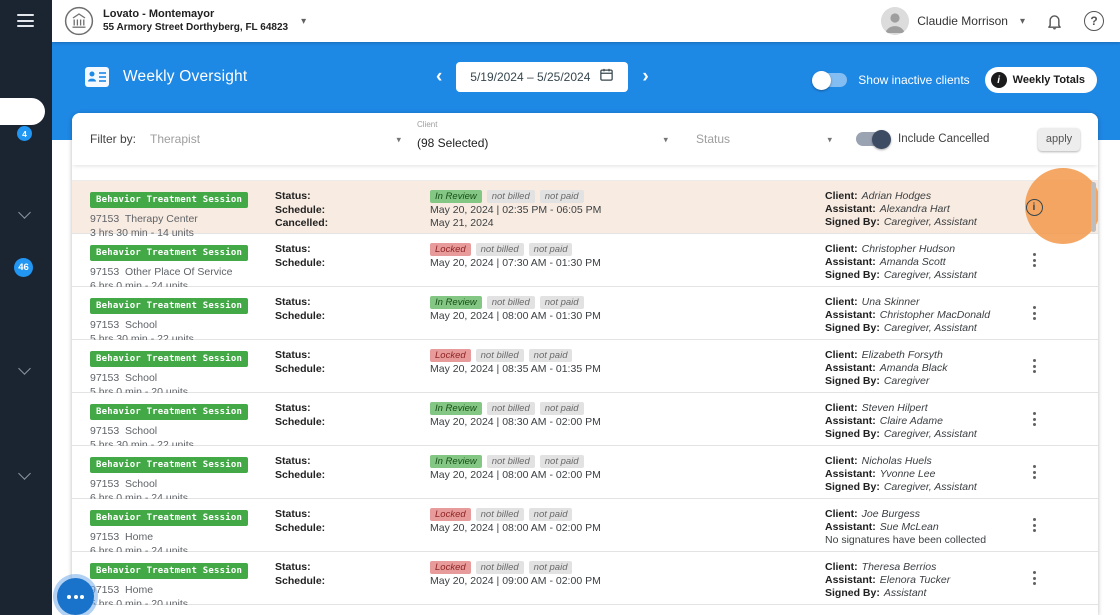 The image size is (1120, 615). What do you see at coordinates (113, 139) in the screenshot?
I see `filter-by-label: Filter by:` at bounding box center [113, 139].